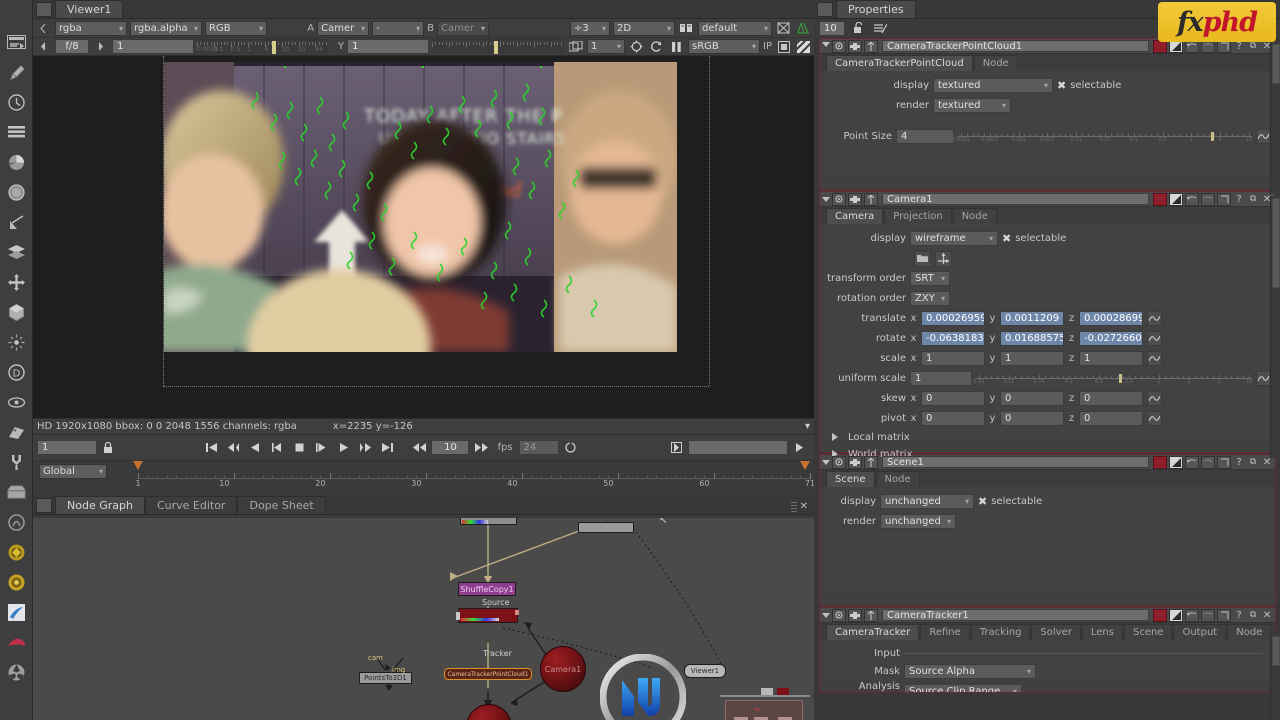 This screenshot has width=1280, height=720. What do you see at coordinates (982, 501) in the screenshot?
I see `checkbox-selectable-scene: ✖` at bounding box center [982, 501].